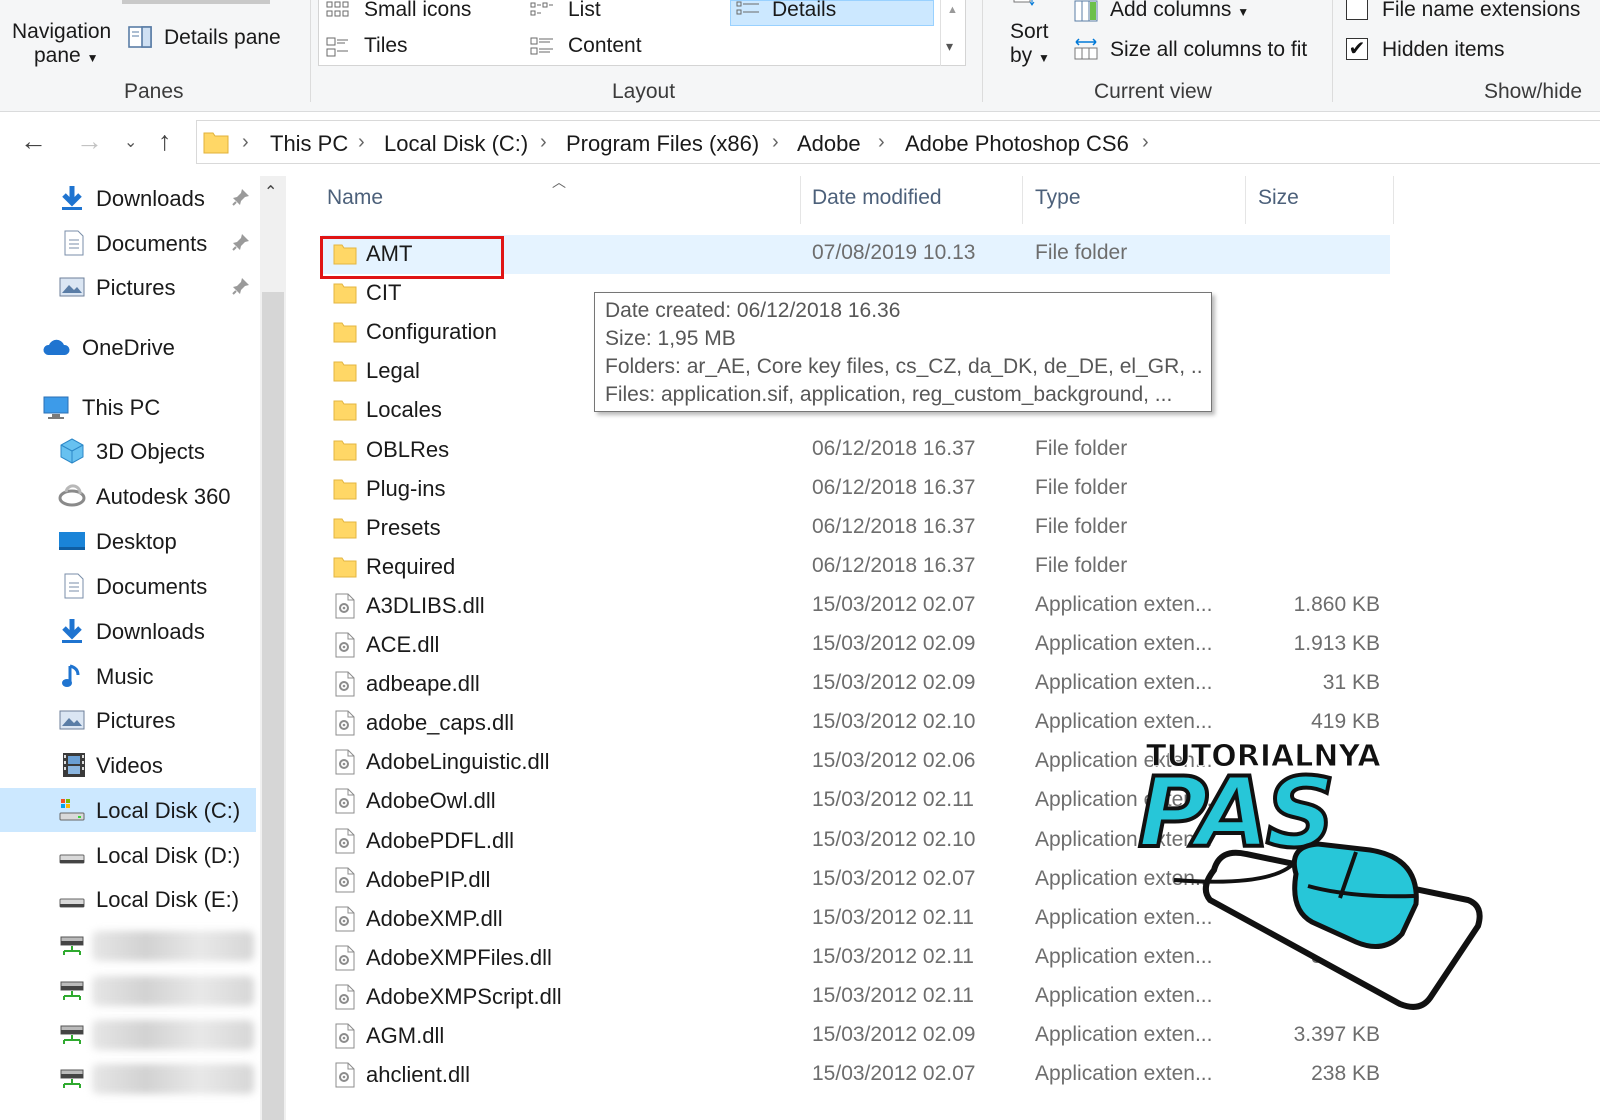 The width and height of the screenshot is (1600, 1120). What do you see at coordinates (1058, 198) in the screenshot?
I see `column-header-type: Type` at bounding box center [1058, 198].